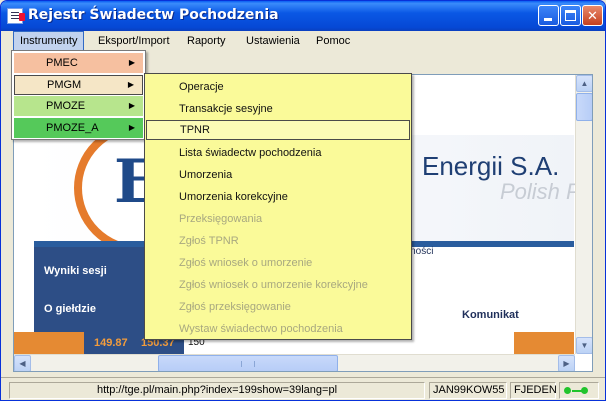 The width and height of the screenshot is (606, 401). Describe the element at coordinates (278, 109) in the screenshot. I see `menu-item-transakcje-sesyjne: Transakcje sesyjne` at that location.